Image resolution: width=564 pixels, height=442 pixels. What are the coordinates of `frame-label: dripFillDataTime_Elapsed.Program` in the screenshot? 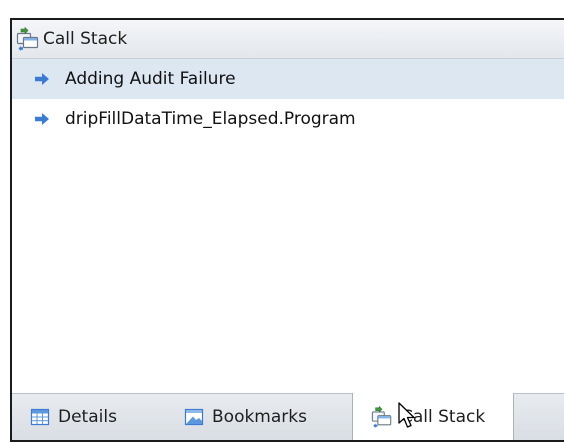 It's located at (210, 119).